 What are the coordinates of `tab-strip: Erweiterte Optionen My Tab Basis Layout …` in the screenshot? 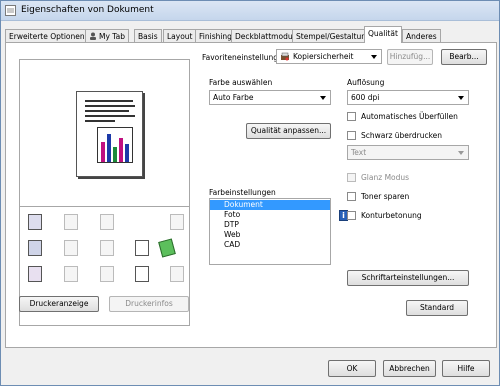 It's located at (251, 34).